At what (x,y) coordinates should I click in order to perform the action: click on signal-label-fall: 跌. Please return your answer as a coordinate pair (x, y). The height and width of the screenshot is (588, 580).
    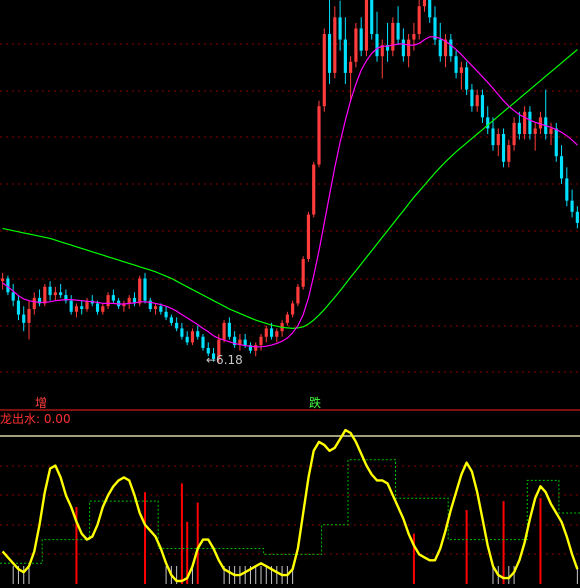
    Looking at the image, I should click on (315, 403).